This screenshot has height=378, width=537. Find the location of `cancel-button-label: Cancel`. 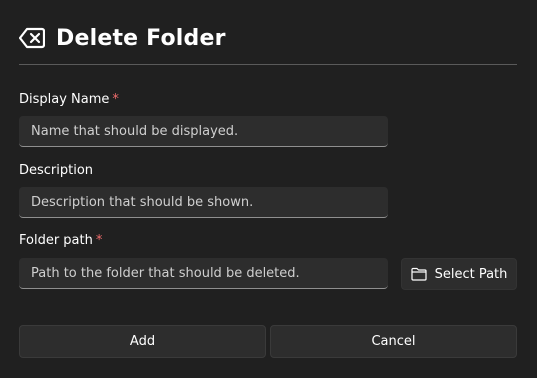

cancel-button-label: Cancel is located at coordinates (393, 341).